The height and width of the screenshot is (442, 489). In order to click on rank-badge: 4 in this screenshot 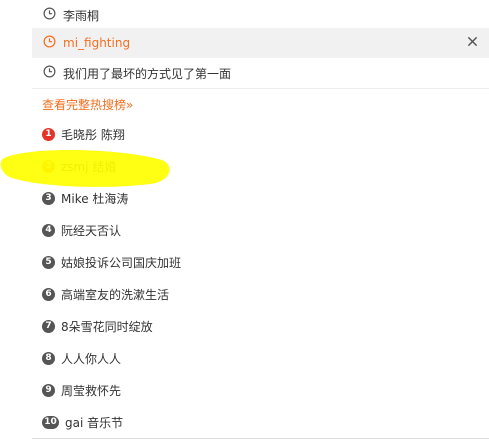, I will do `click(48, 230)`.